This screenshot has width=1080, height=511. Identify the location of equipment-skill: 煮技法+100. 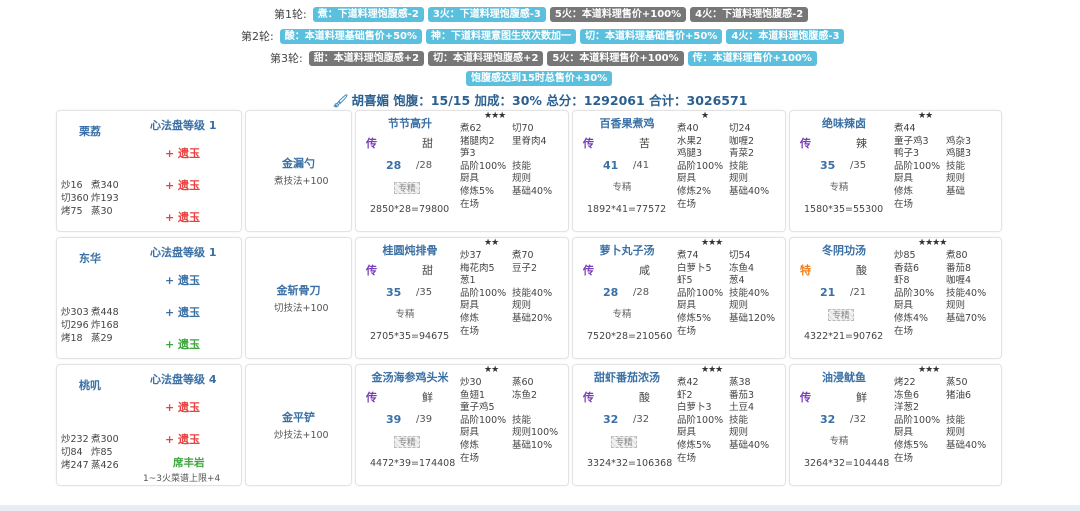
(301, 181).